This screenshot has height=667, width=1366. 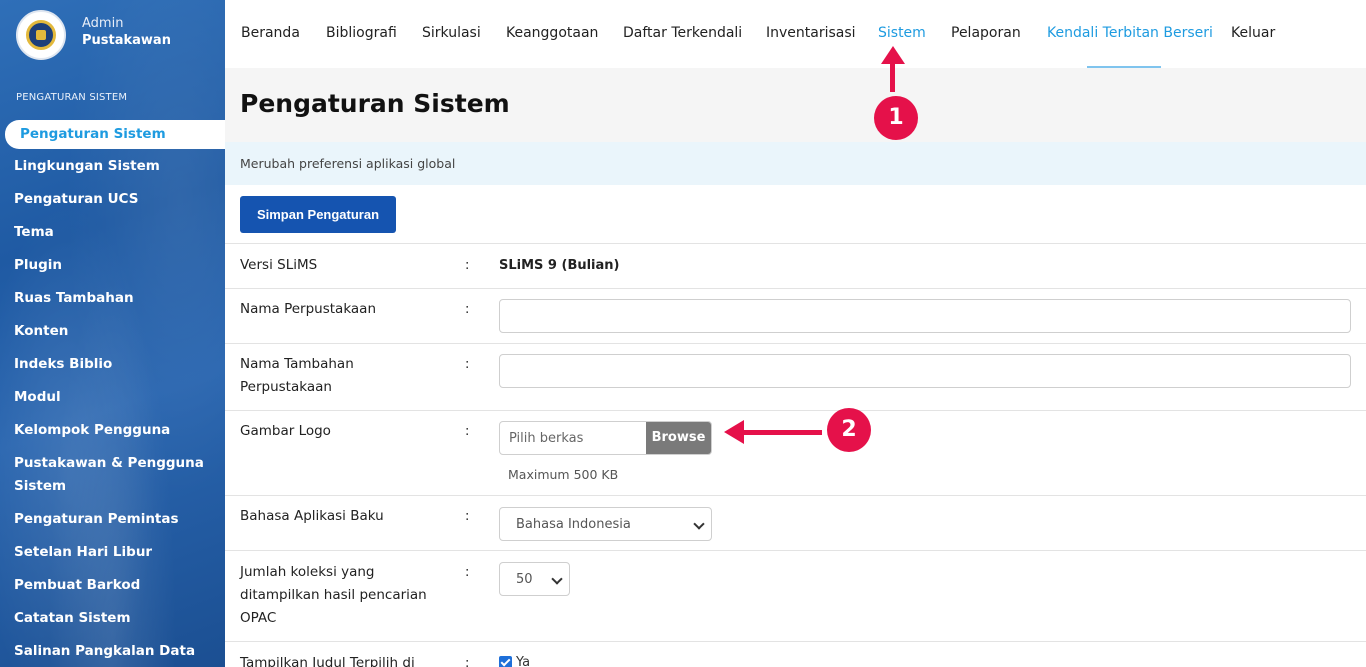 What do you see at coordinates (112, 430) in the screenshot?
I see `sidebar-item-kelompok-pengguna: Kelompok Pengguna` at bounding box center [112, 430].